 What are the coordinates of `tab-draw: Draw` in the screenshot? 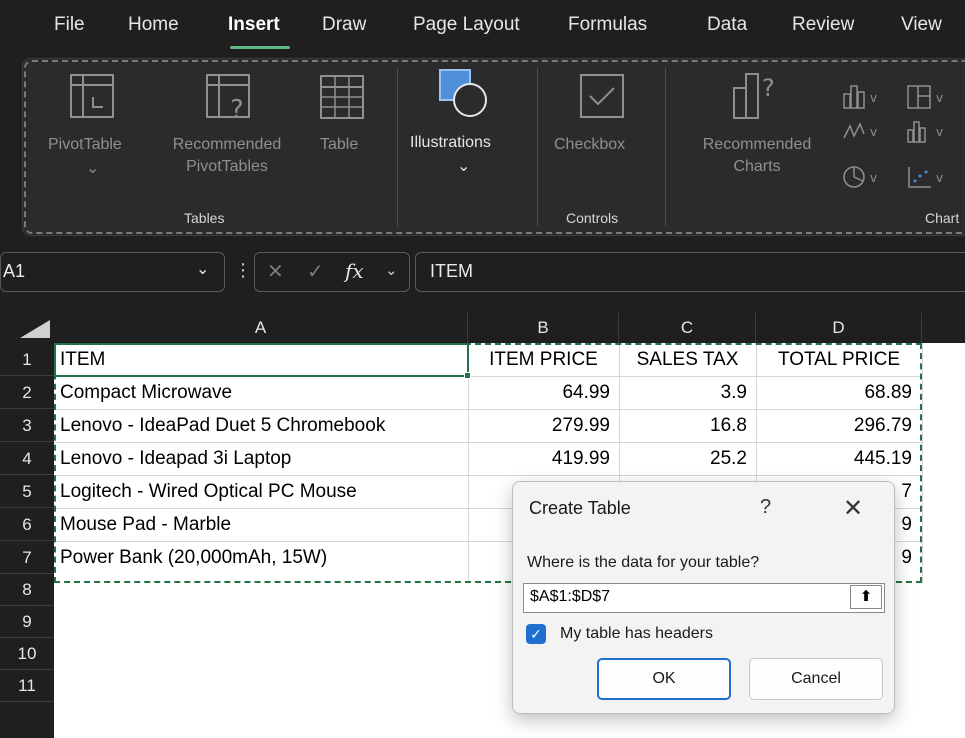 It's located at (344, 25).